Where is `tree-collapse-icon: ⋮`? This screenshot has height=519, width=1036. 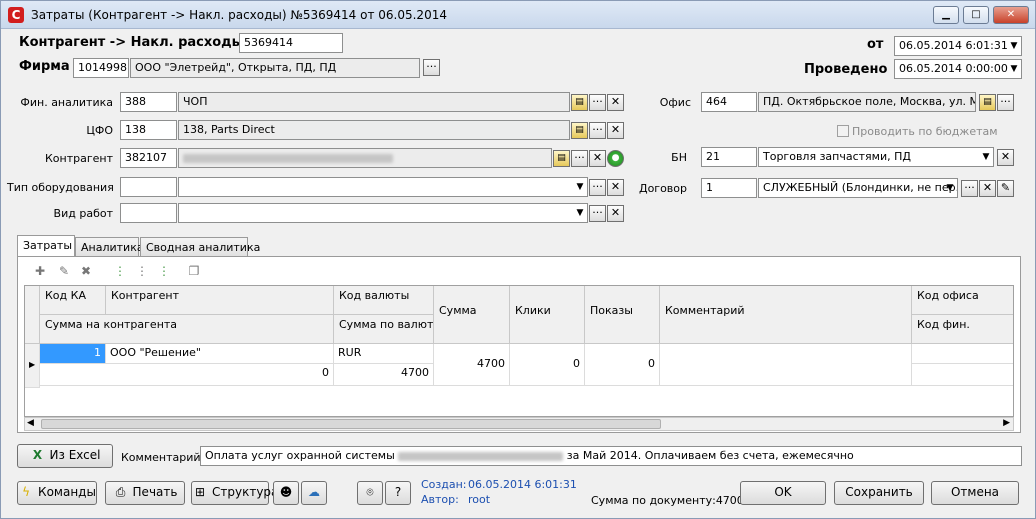
tree-collapse-icon: ⋮ is located at coordinates (142, 272).